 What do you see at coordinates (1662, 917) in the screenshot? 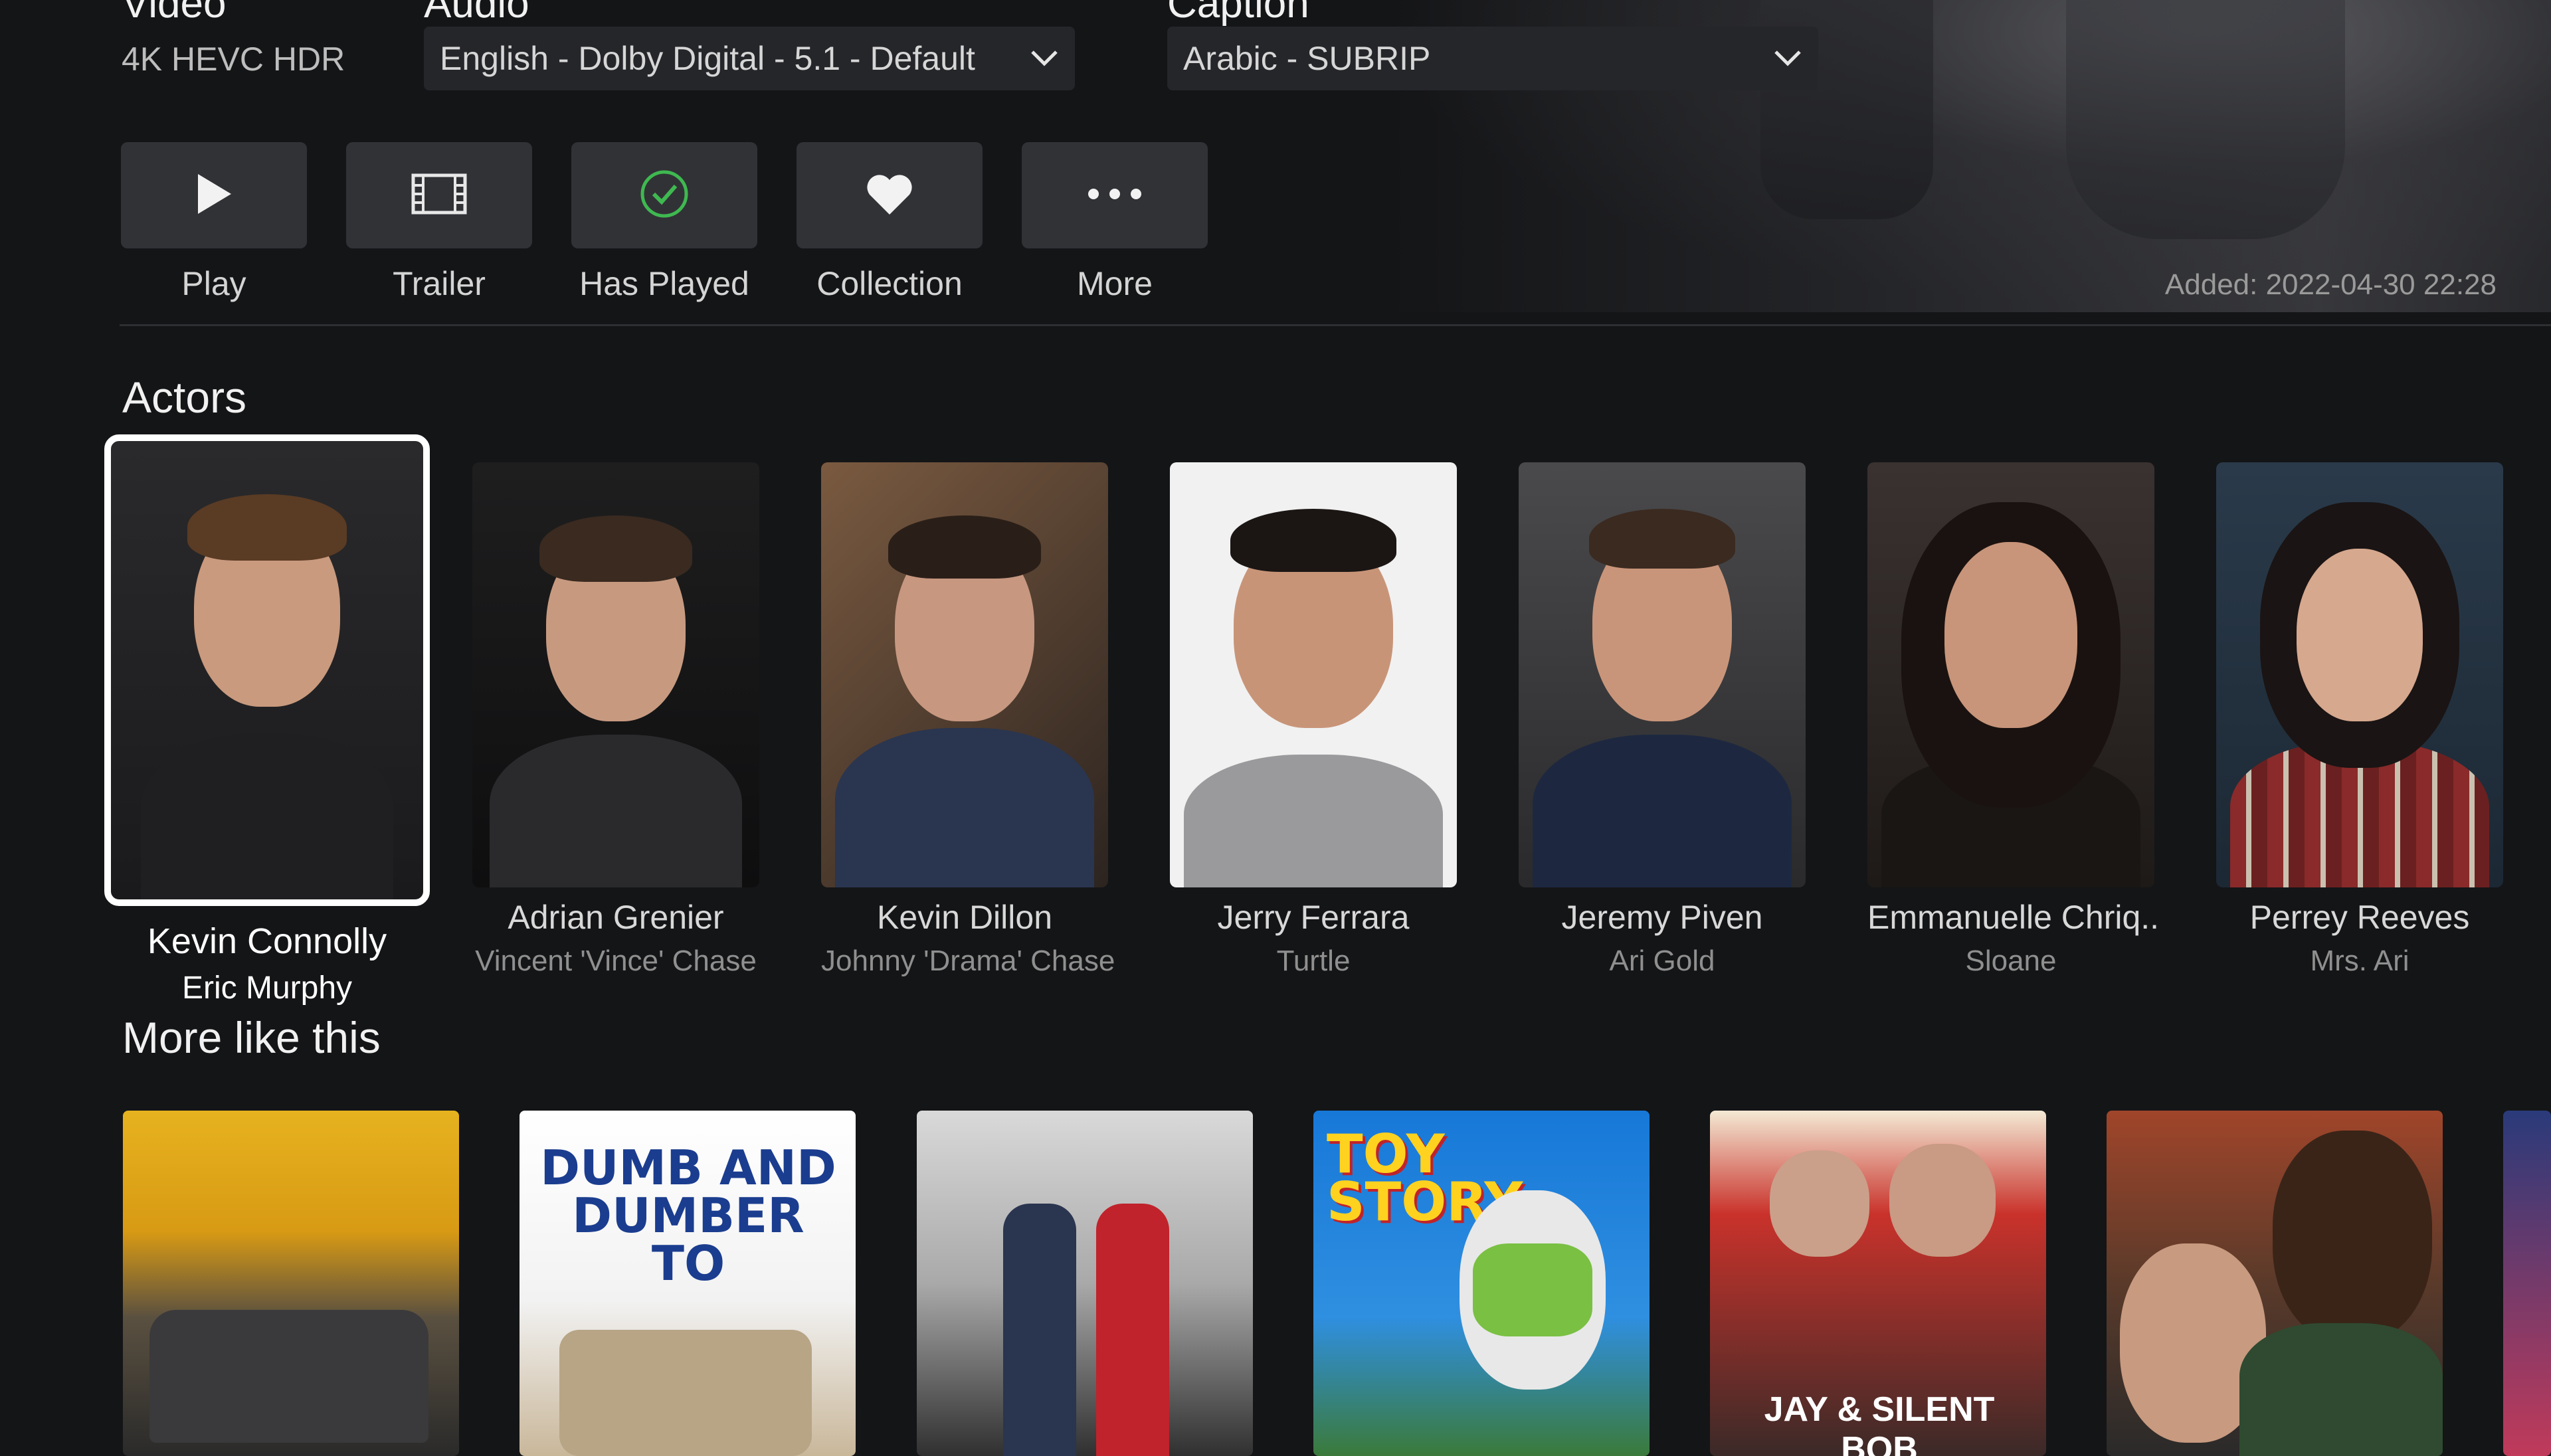
I see `actor-name: Jeremy Piven` at bounding box center [1662, 917].